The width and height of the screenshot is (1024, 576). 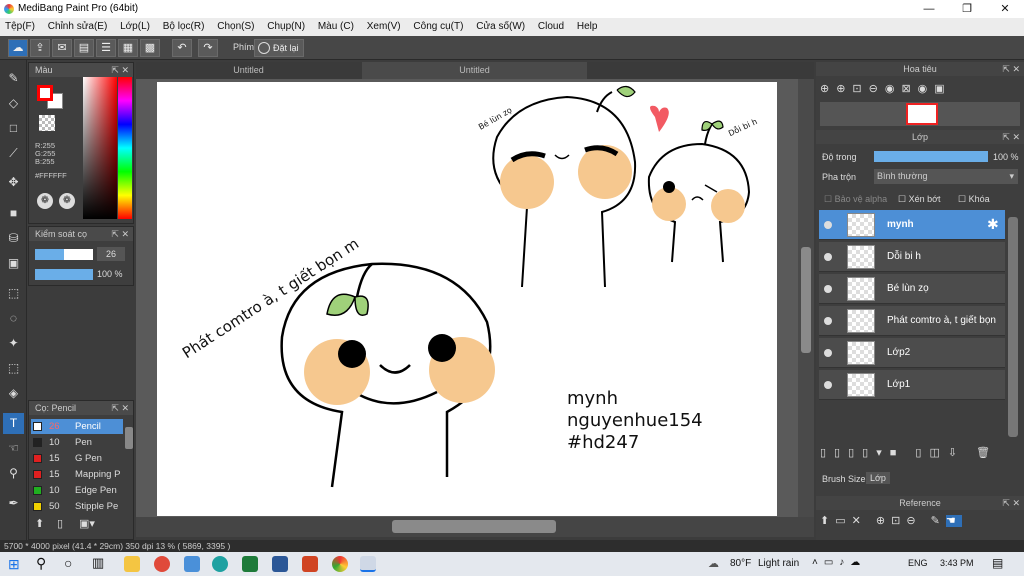 I want to click on brush-size-slider, so click(x=64, y=254).